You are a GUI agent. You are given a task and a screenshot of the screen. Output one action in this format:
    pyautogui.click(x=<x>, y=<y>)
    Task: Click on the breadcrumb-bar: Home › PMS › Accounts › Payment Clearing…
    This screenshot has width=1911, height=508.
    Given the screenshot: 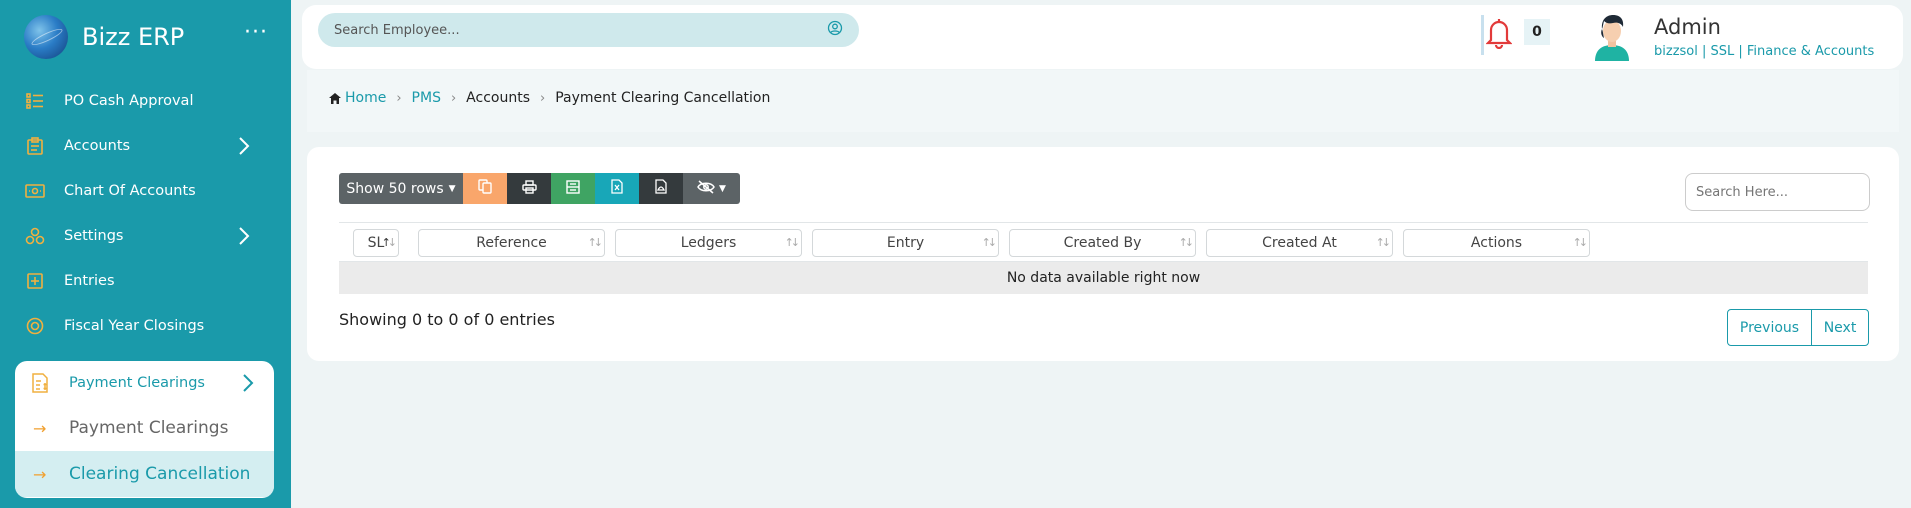 What is the action you would take?
    pyautogui.click(x=1103, y=101)
    